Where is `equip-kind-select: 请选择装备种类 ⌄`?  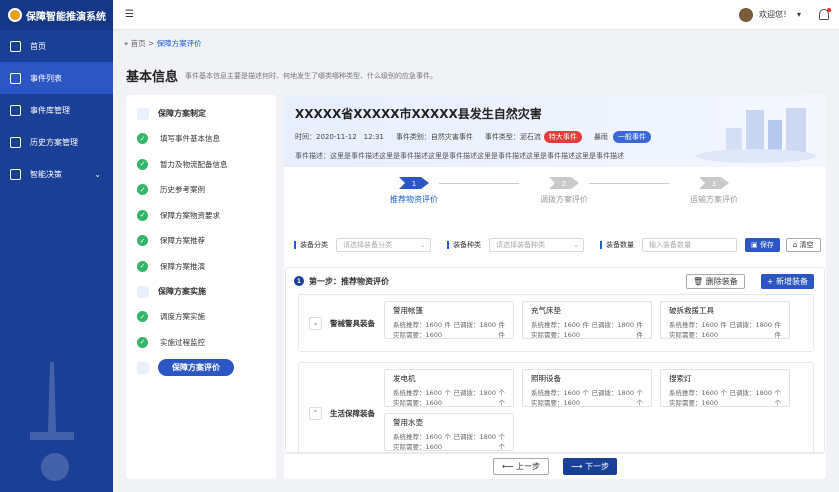 equip-kind-select: 请选择装备种类 ⌄ is located at coordinates (536, 245).